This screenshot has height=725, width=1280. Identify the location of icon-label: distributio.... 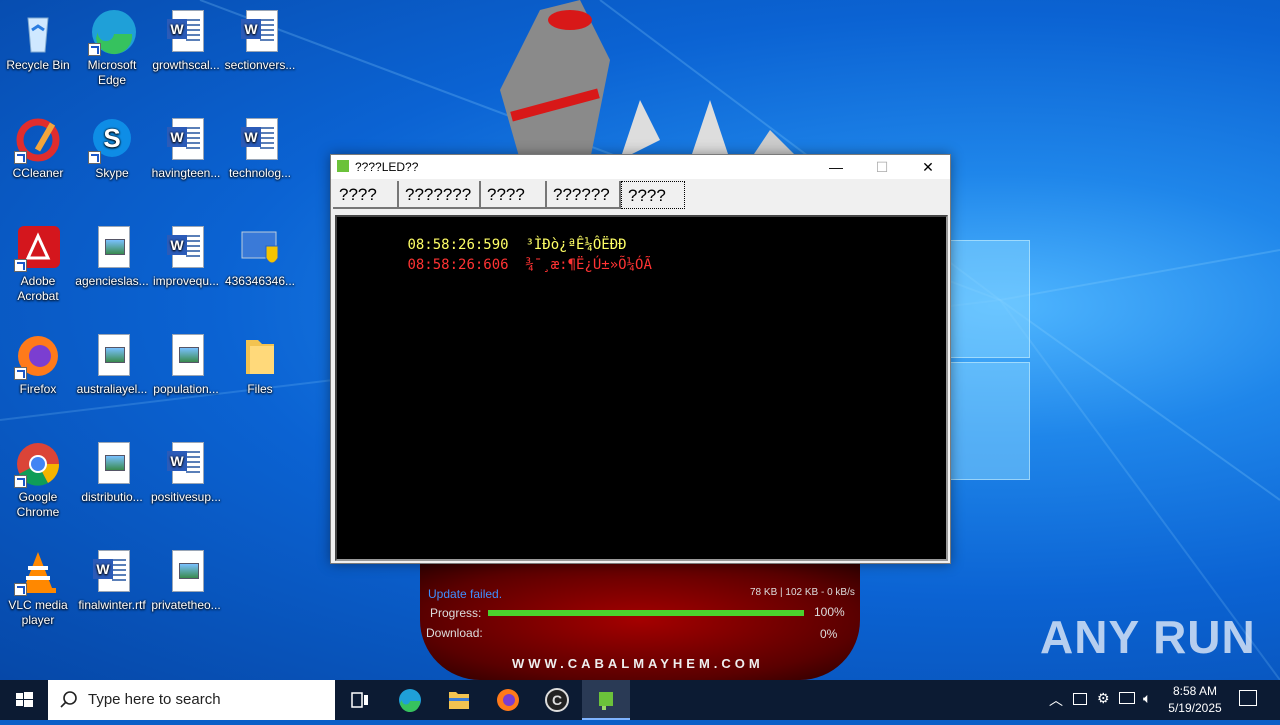
(112, 497).